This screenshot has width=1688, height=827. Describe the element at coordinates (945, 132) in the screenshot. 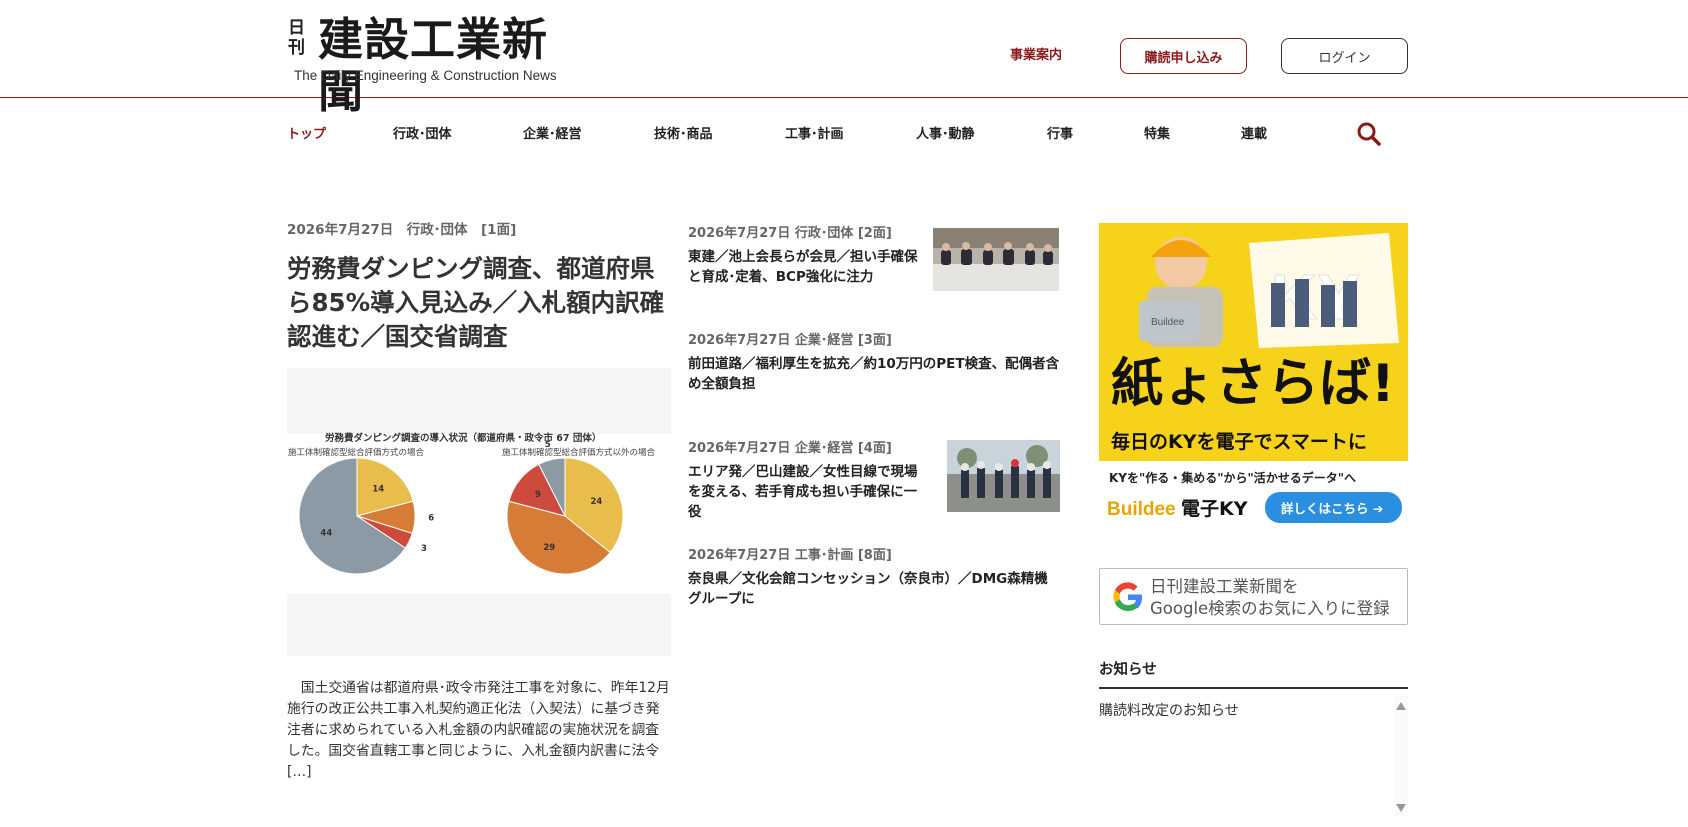

I see `nav-personnel: 人事･動静` at that location.